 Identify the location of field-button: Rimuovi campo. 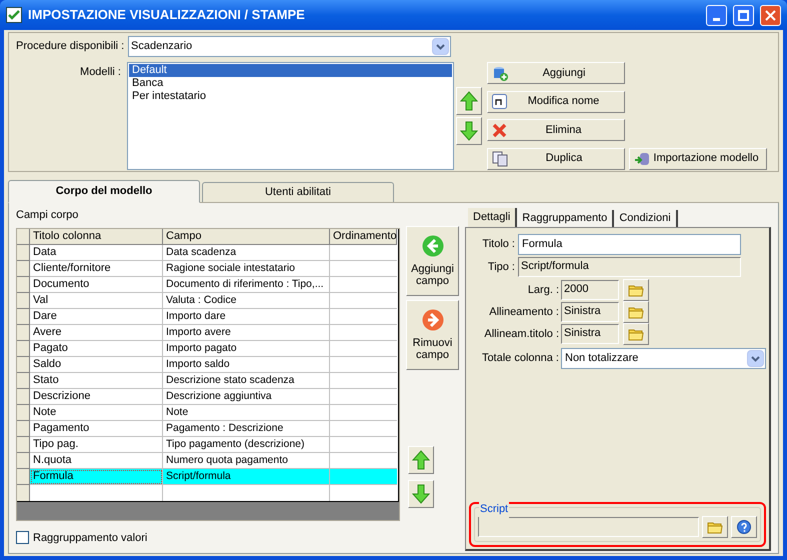
(432, 335).